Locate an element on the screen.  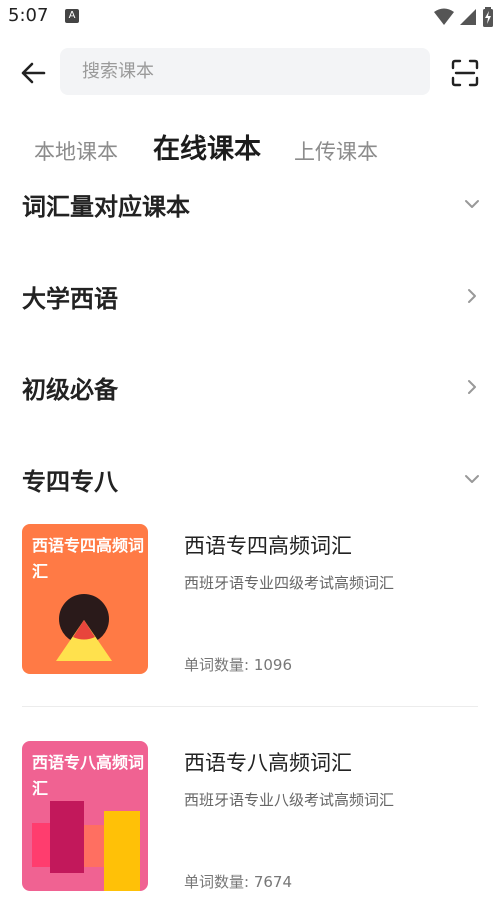
tab-online-textbooks: 在线课本 is located at coordinates (207, 146).